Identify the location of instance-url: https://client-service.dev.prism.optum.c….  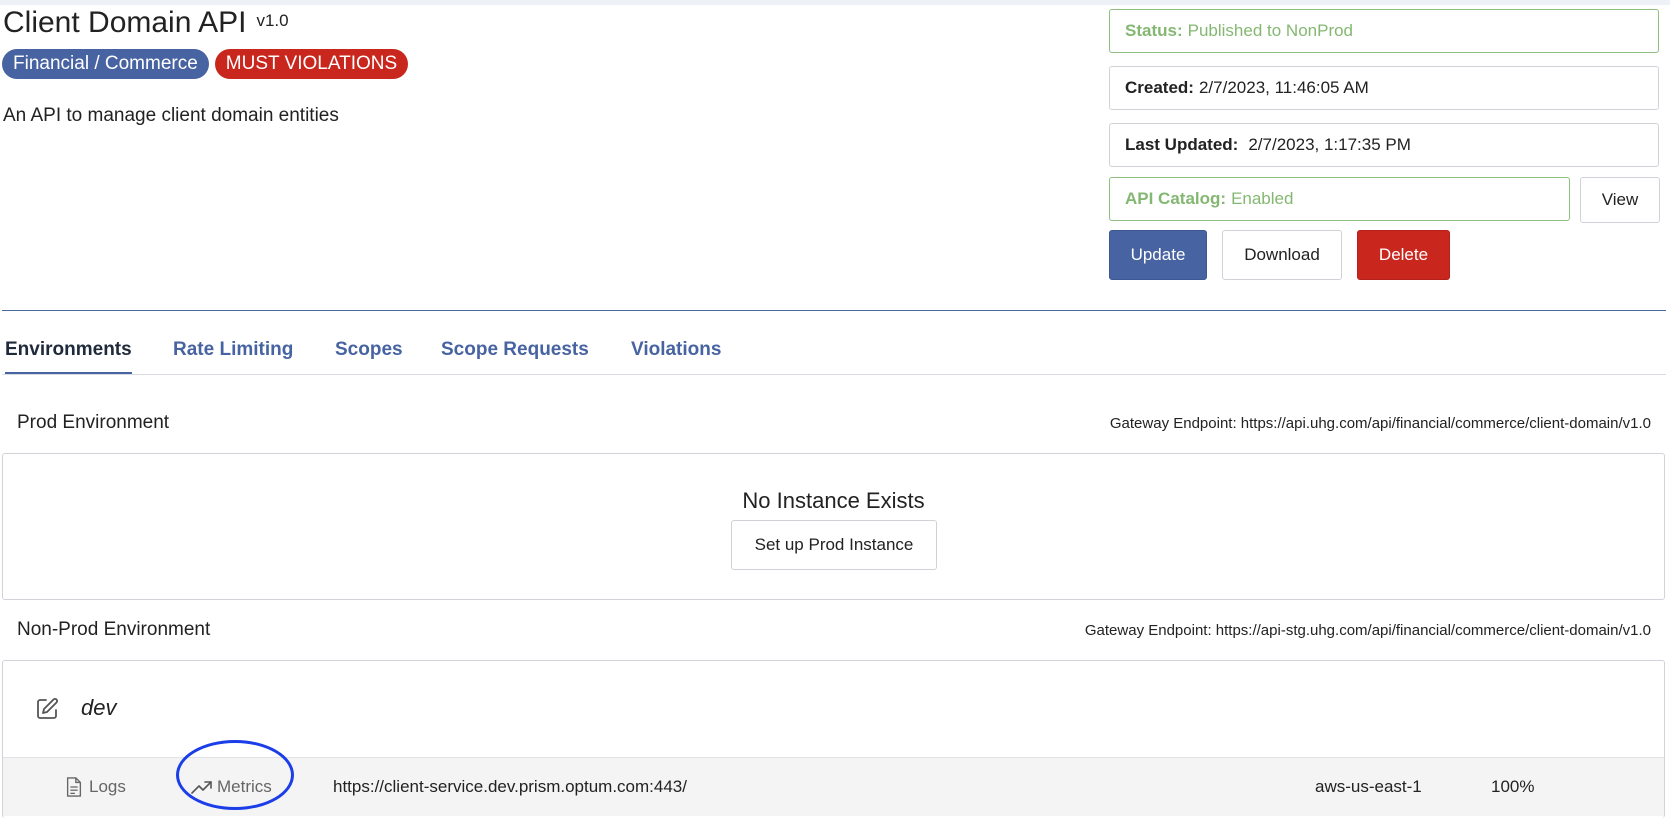
(510, 786).